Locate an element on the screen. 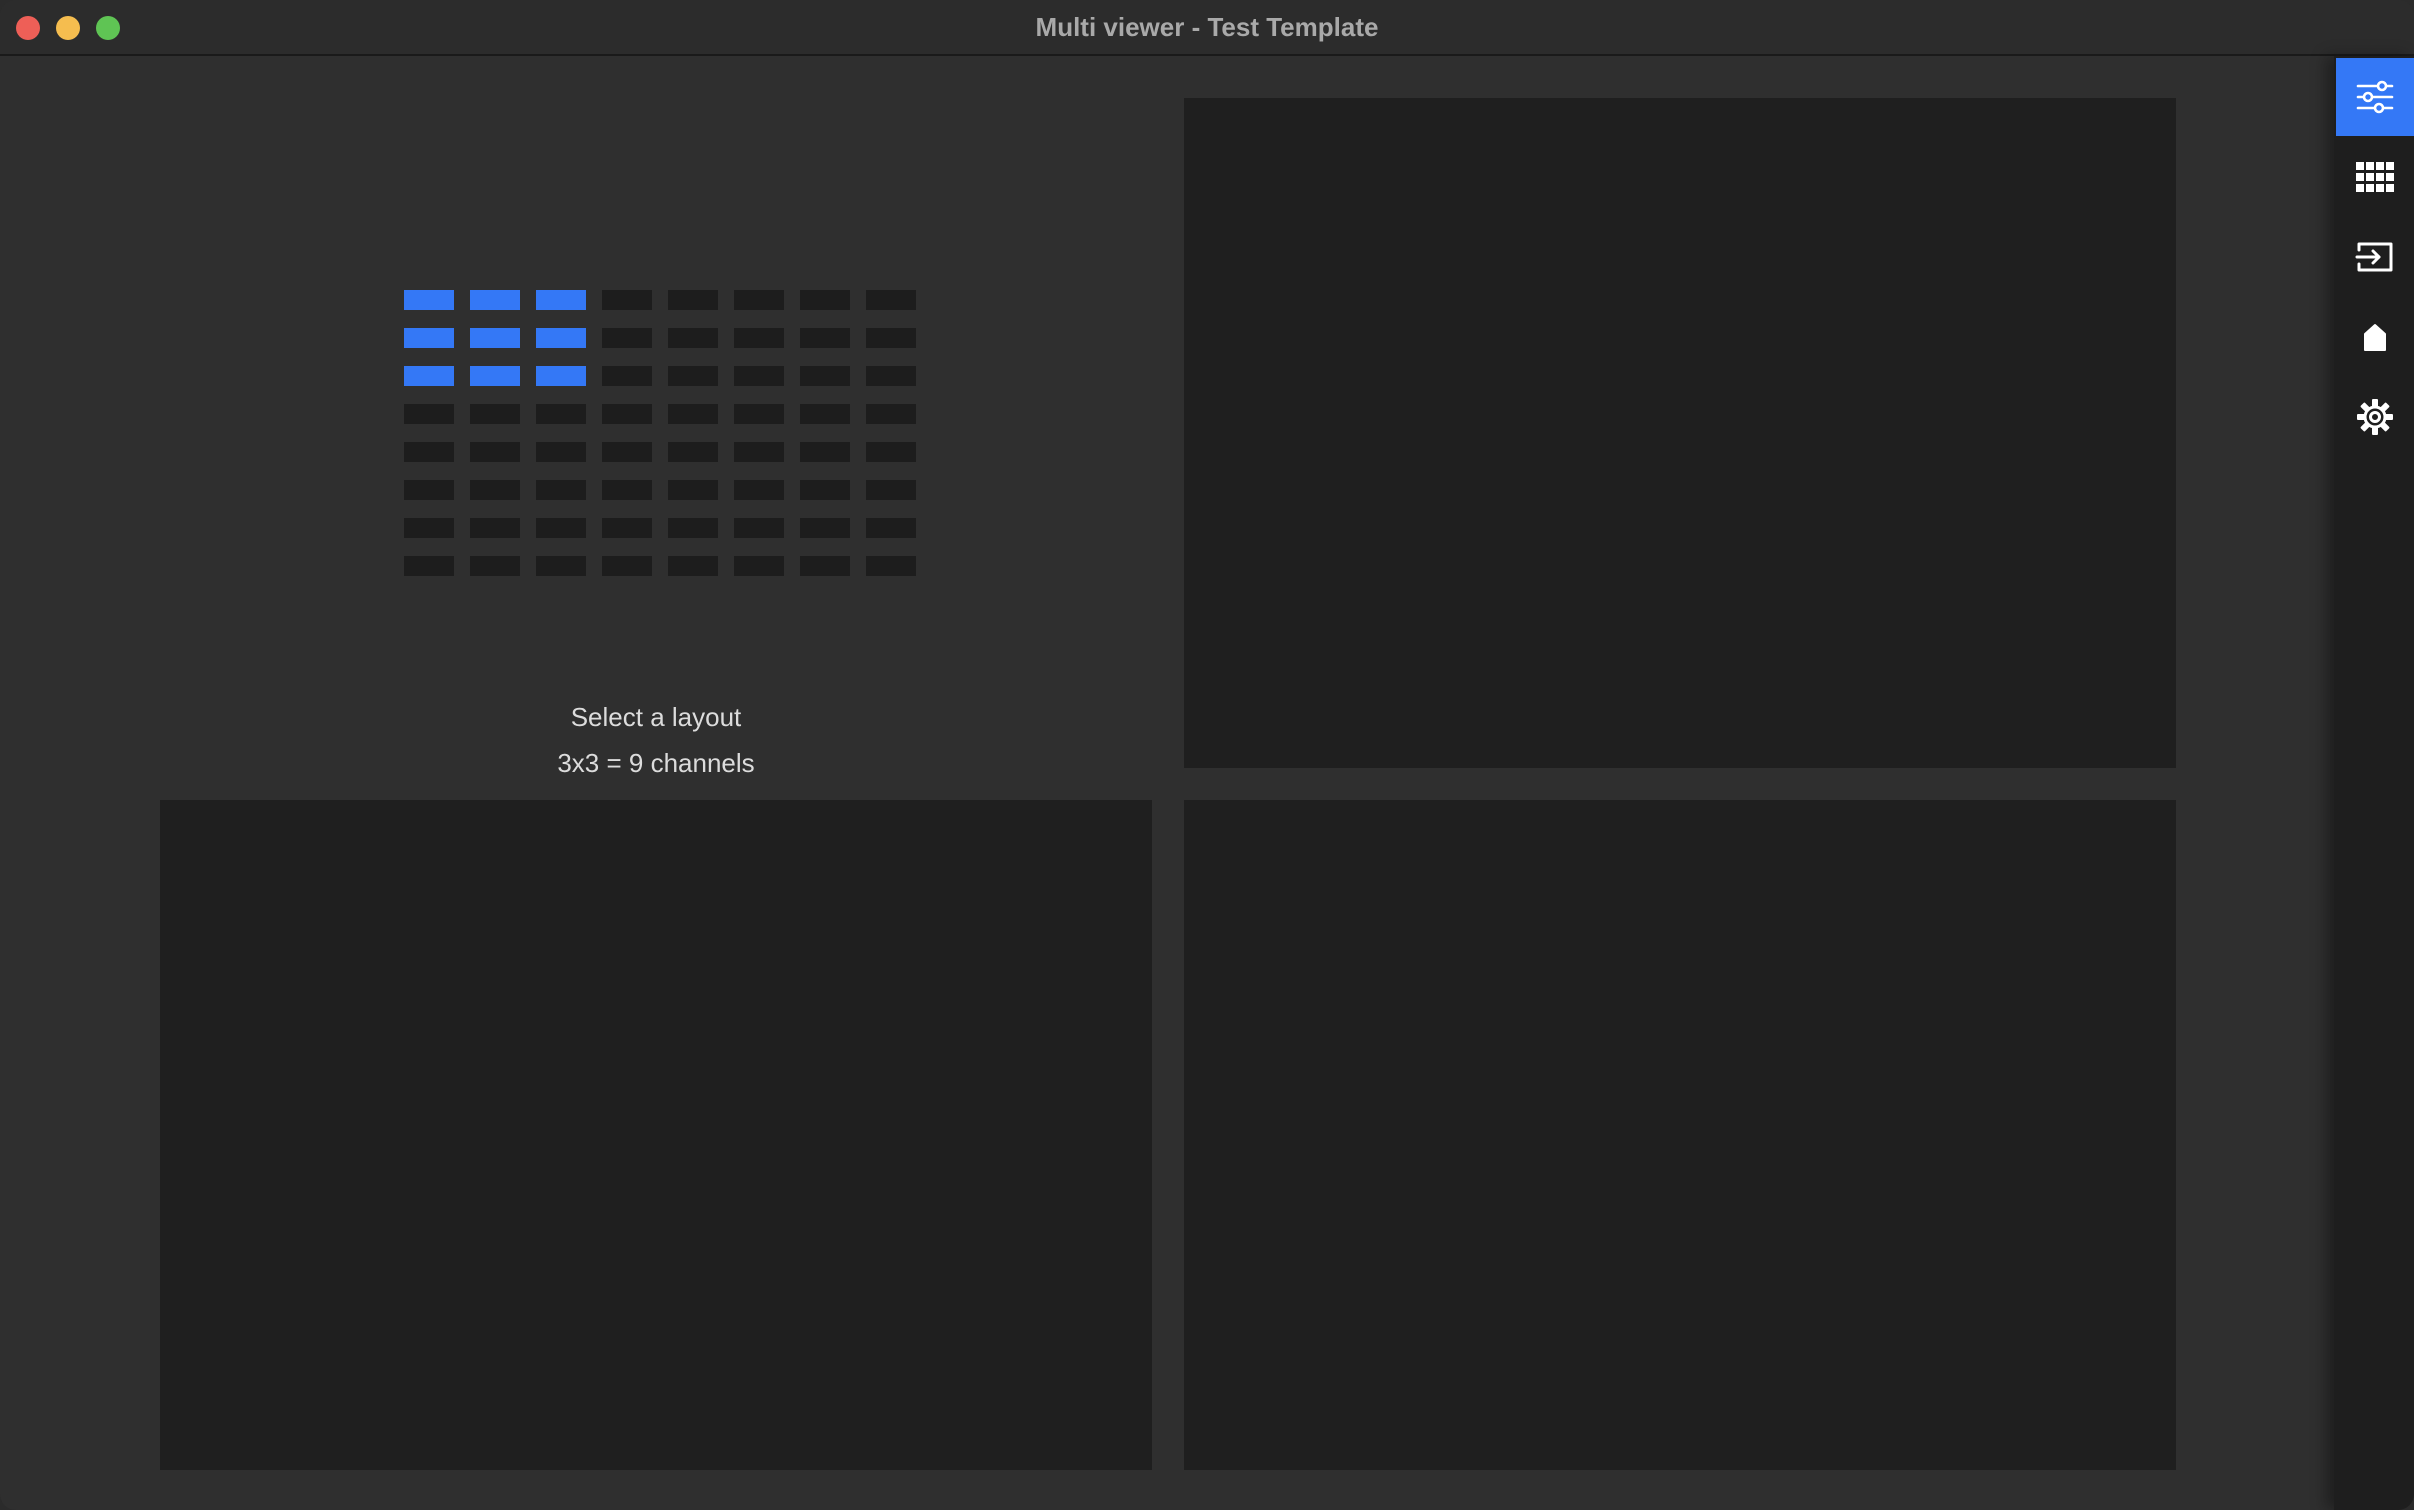  home-icon is located at coordinates (2375, 337).